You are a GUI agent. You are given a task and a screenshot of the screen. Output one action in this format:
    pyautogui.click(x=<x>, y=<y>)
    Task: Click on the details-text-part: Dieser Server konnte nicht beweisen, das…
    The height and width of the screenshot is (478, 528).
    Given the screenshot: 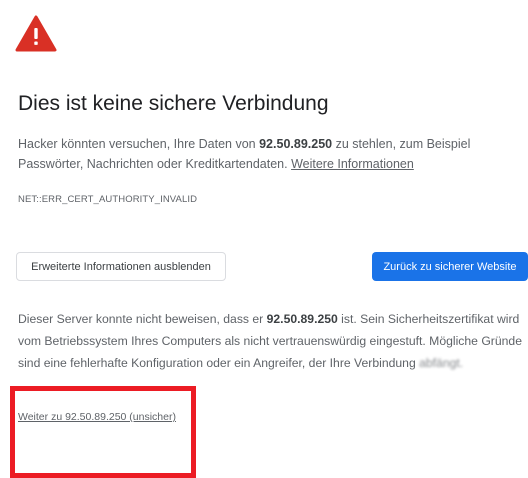 What is the action you would take?
    pyautogui.click(x=142, y=319)
    